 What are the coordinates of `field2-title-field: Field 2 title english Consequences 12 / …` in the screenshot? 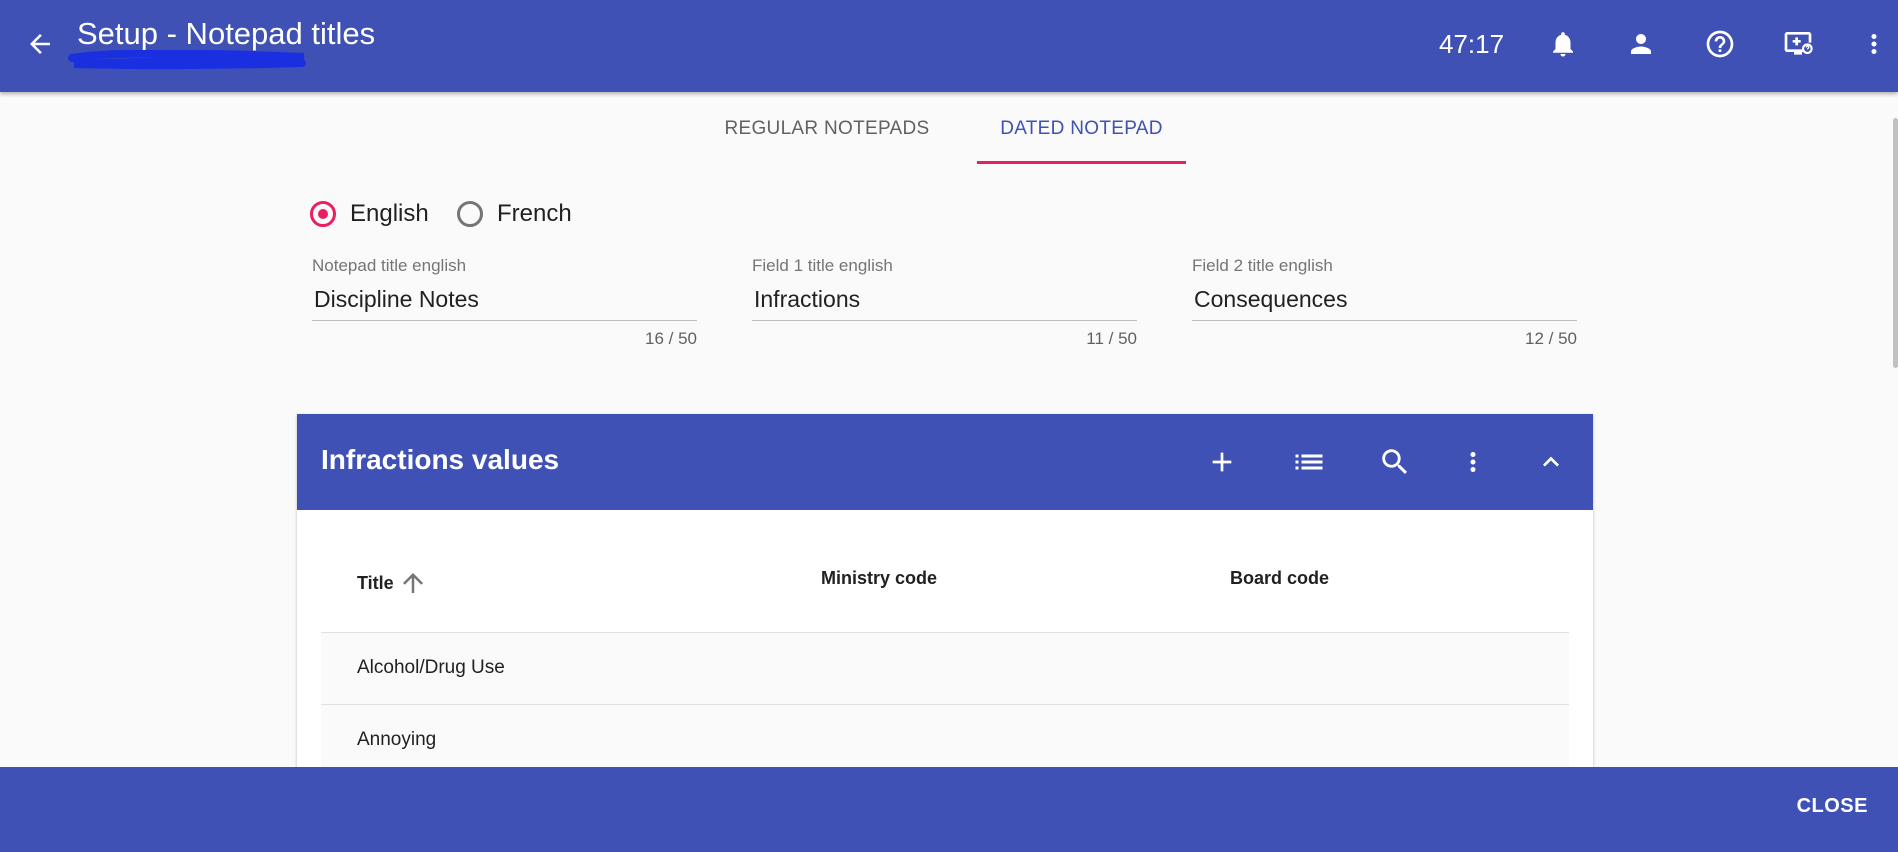 It's located at (1384, 302).